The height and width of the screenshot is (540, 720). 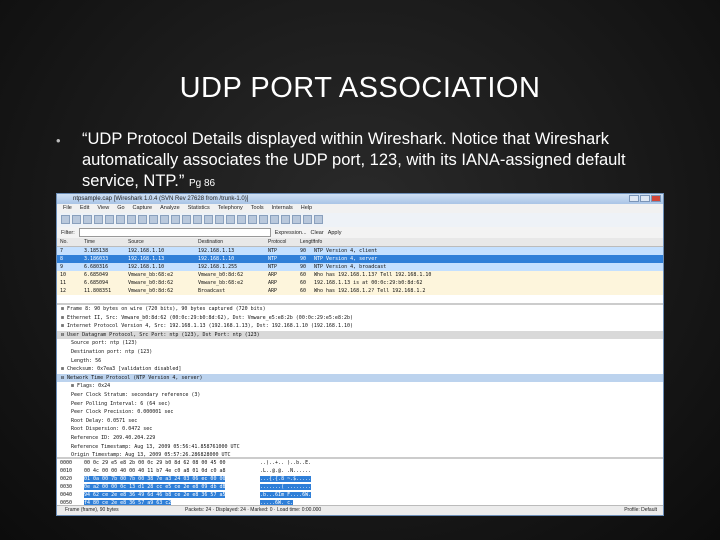 What do you see at coordinates (360, 438) in the screenshot?
I see `detail-line: Reference ID: 209.40.204.229` at bounding box center [360, 438].